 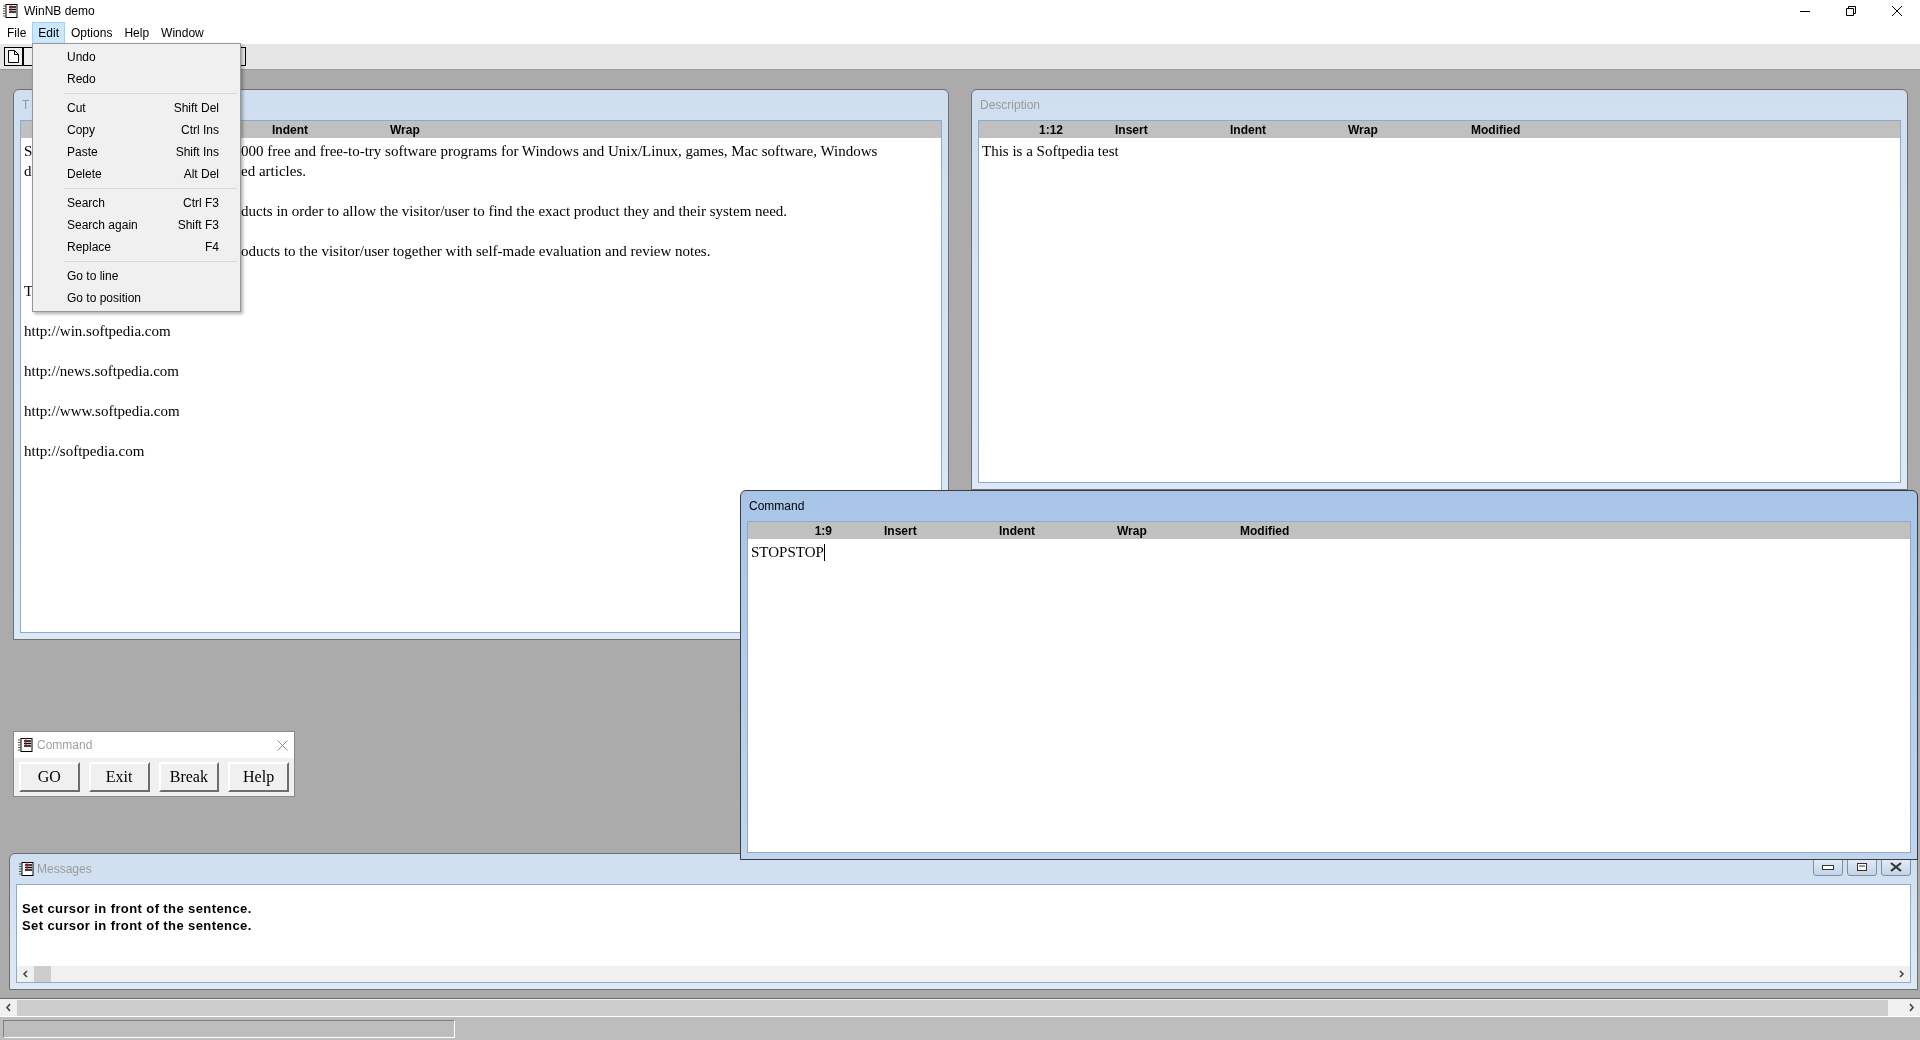 I want to click on window-title: Description, so click(x=1010, y=105).